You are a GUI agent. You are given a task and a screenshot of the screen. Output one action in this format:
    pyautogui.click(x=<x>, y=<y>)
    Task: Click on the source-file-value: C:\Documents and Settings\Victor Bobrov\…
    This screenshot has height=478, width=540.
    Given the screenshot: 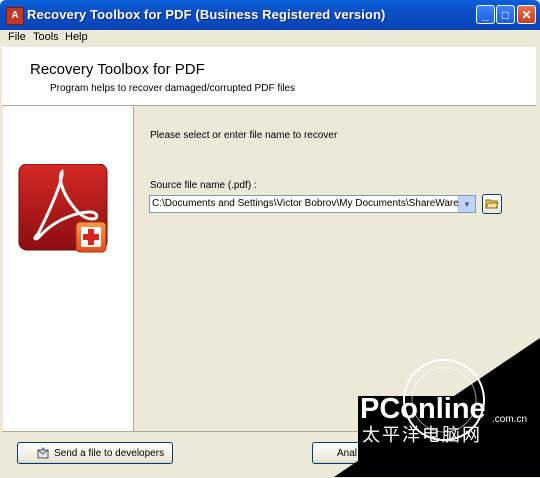 What is the action you would take?
    pyautogui.click(x=305, y=203)
    